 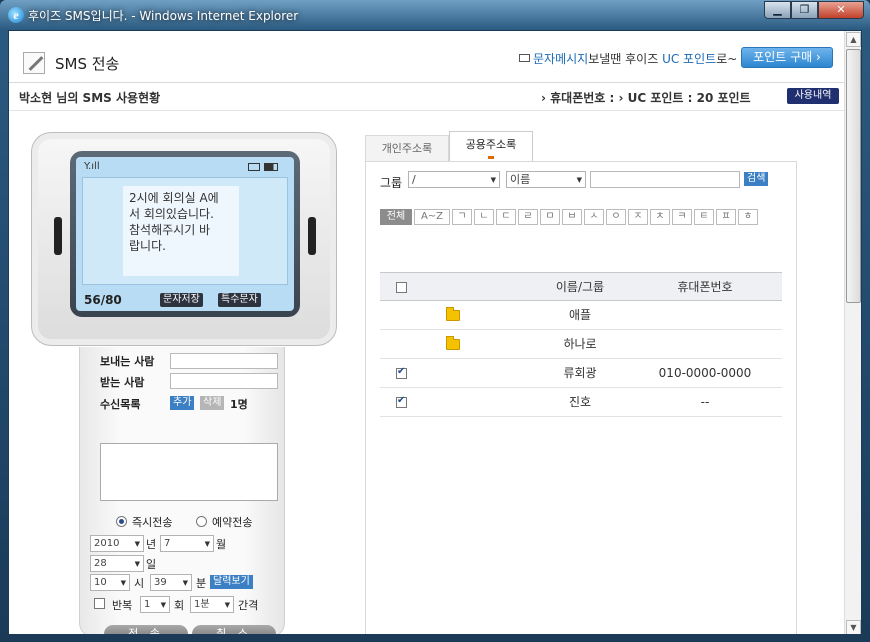 I want to click on row-name: 진호, so click(x=580, y=402).